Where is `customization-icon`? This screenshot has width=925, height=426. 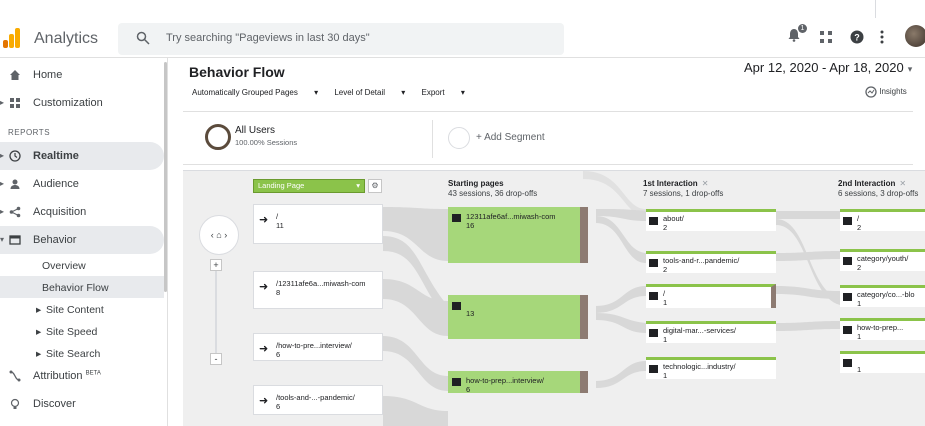 customization-icon is located at coordinates (15, 103).